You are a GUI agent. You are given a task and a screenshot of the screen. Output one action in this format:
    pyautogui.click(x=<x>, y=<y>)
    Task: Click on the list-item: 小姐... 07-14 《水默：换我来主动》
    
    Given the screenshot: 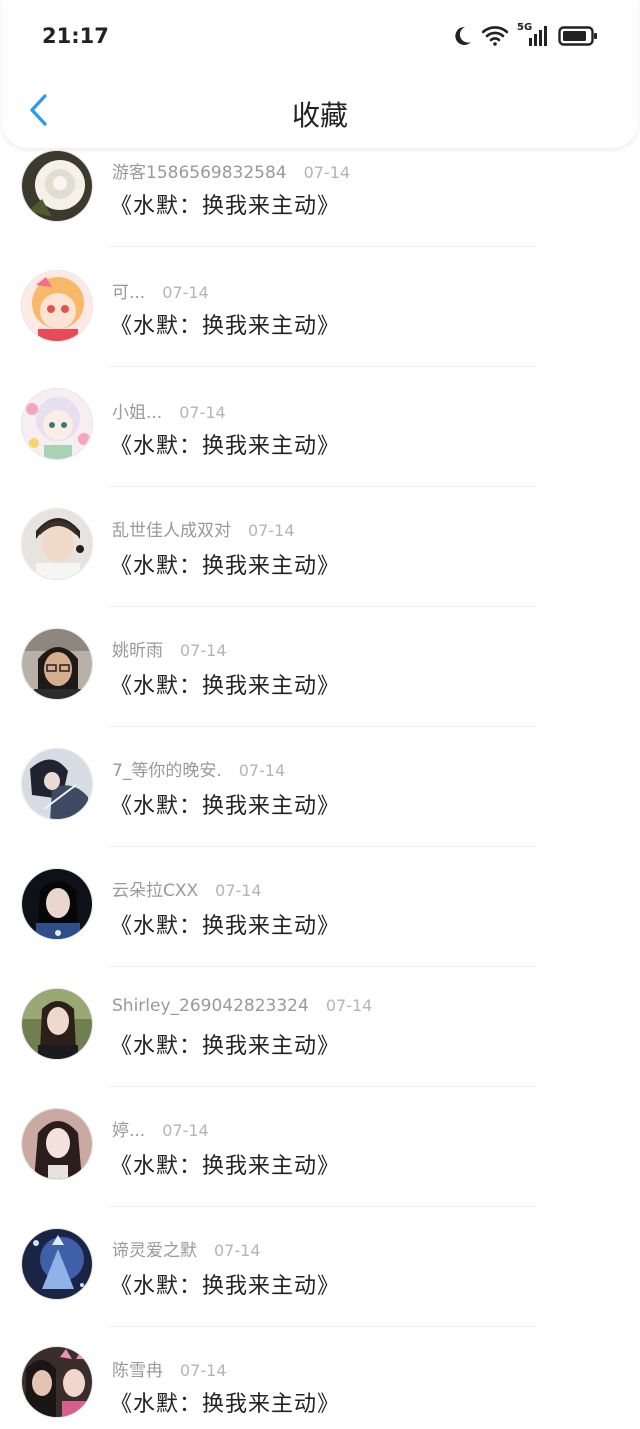 What is the action you would take?
    pyautogui.click(x=320, y=430)
    